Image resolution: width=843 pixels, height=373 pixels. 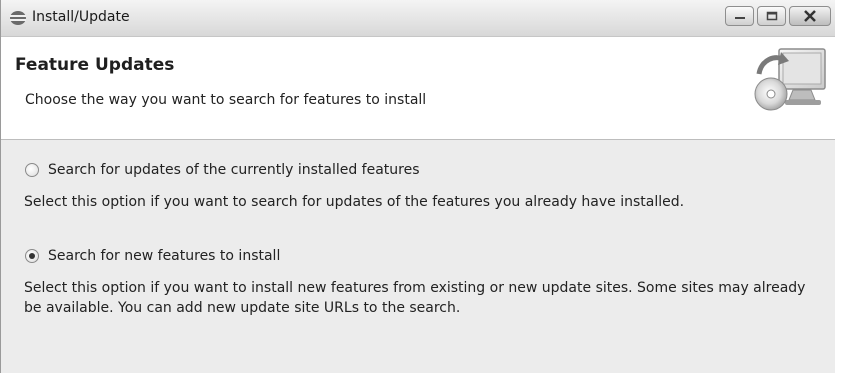 I want to click on maximize-icon, so click(x=771, y=16).